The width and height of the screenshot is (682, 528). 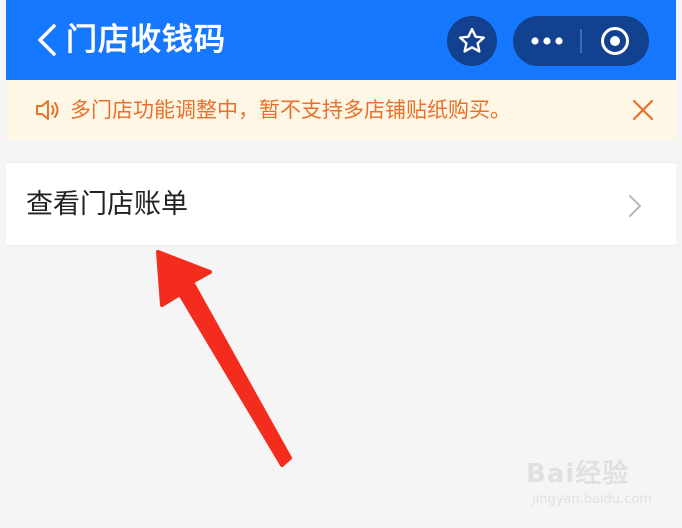 I want to click on section-gap, so click(x=341, y=151).